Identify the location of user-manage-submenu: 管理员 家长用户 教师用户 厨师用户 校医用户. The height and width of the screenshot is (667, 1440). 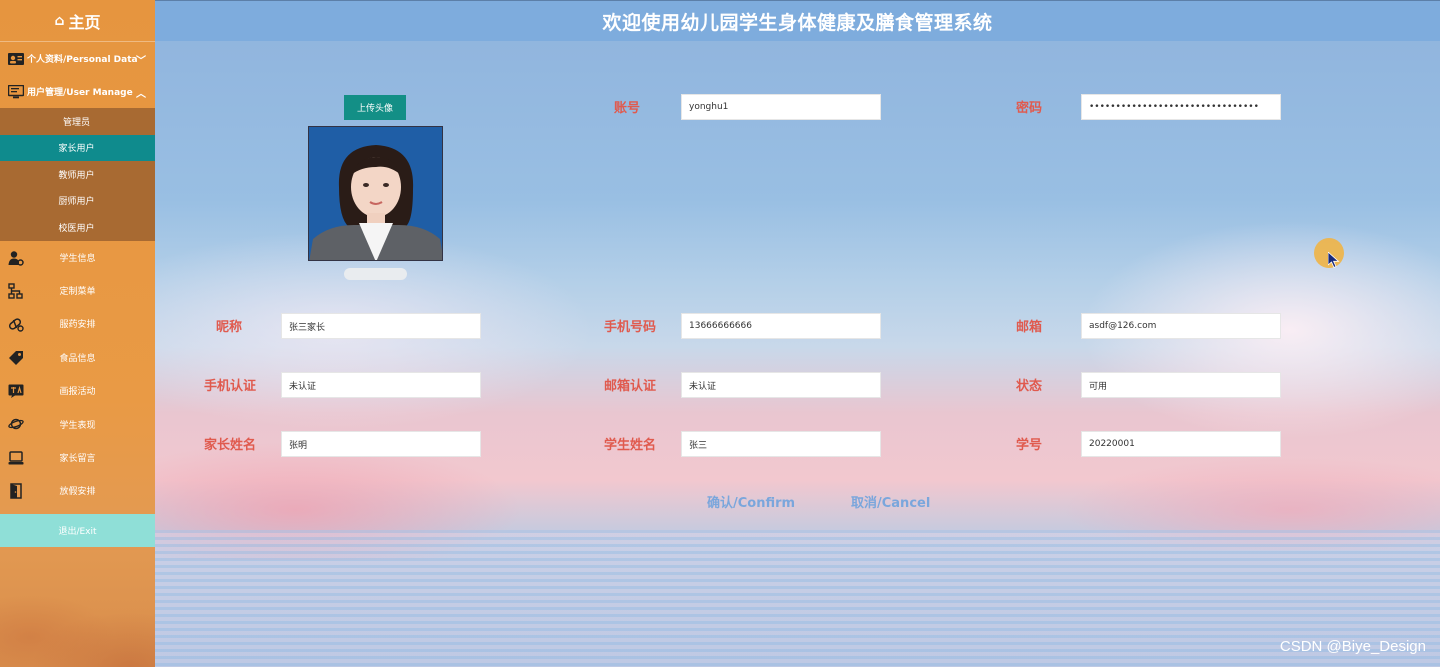
(77, 174).